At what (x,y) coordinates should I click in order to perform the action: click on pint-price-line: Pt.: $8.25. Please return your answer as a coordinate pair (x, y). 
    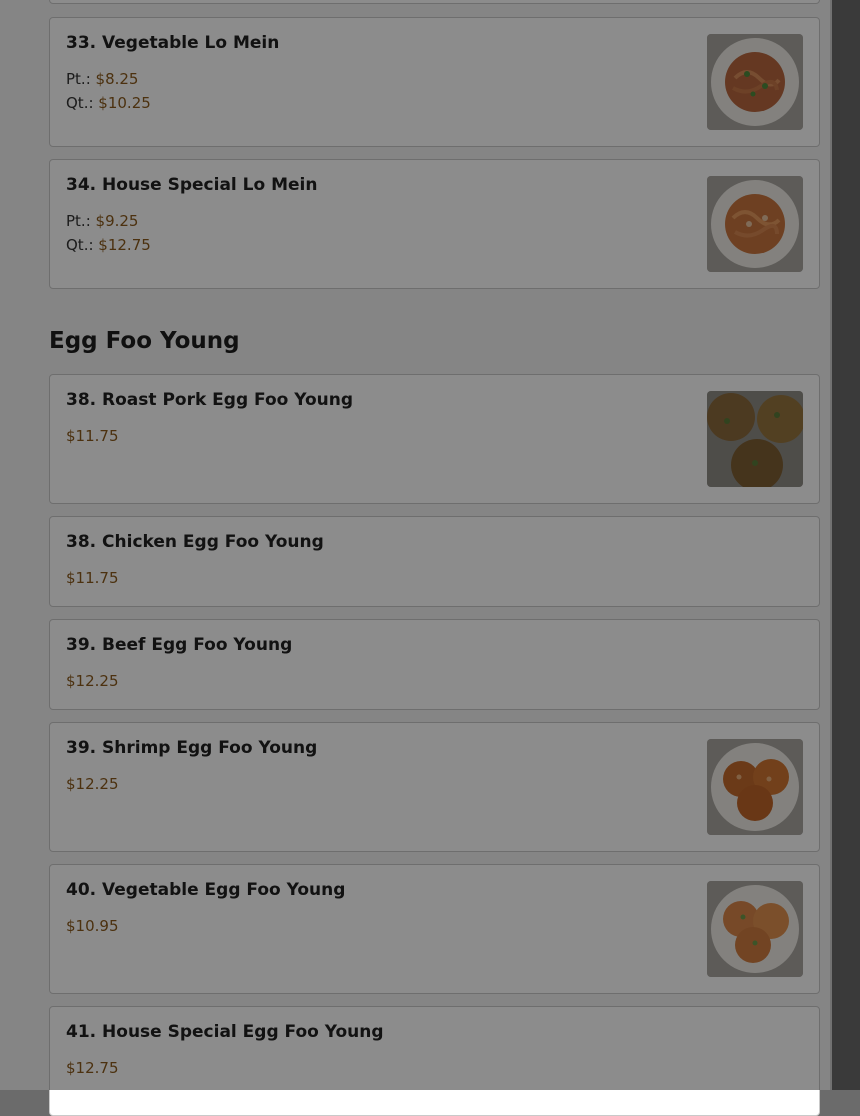
    Looking at the image, I should click on (102, 79).